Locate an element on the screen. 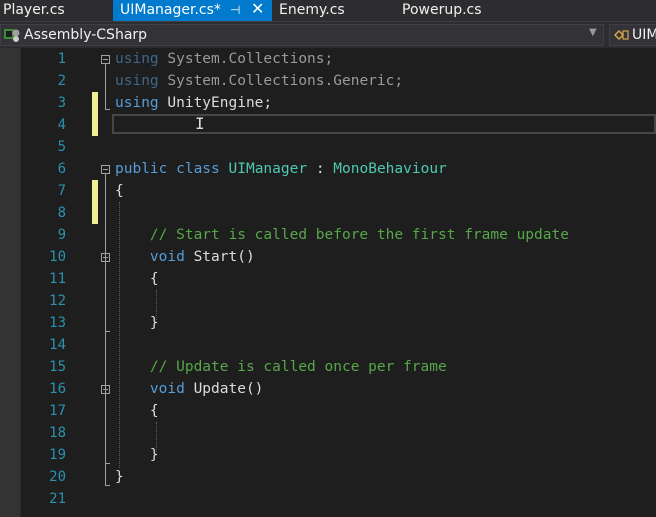  type-scope-label: UIM is located at coordinates (644, 35).